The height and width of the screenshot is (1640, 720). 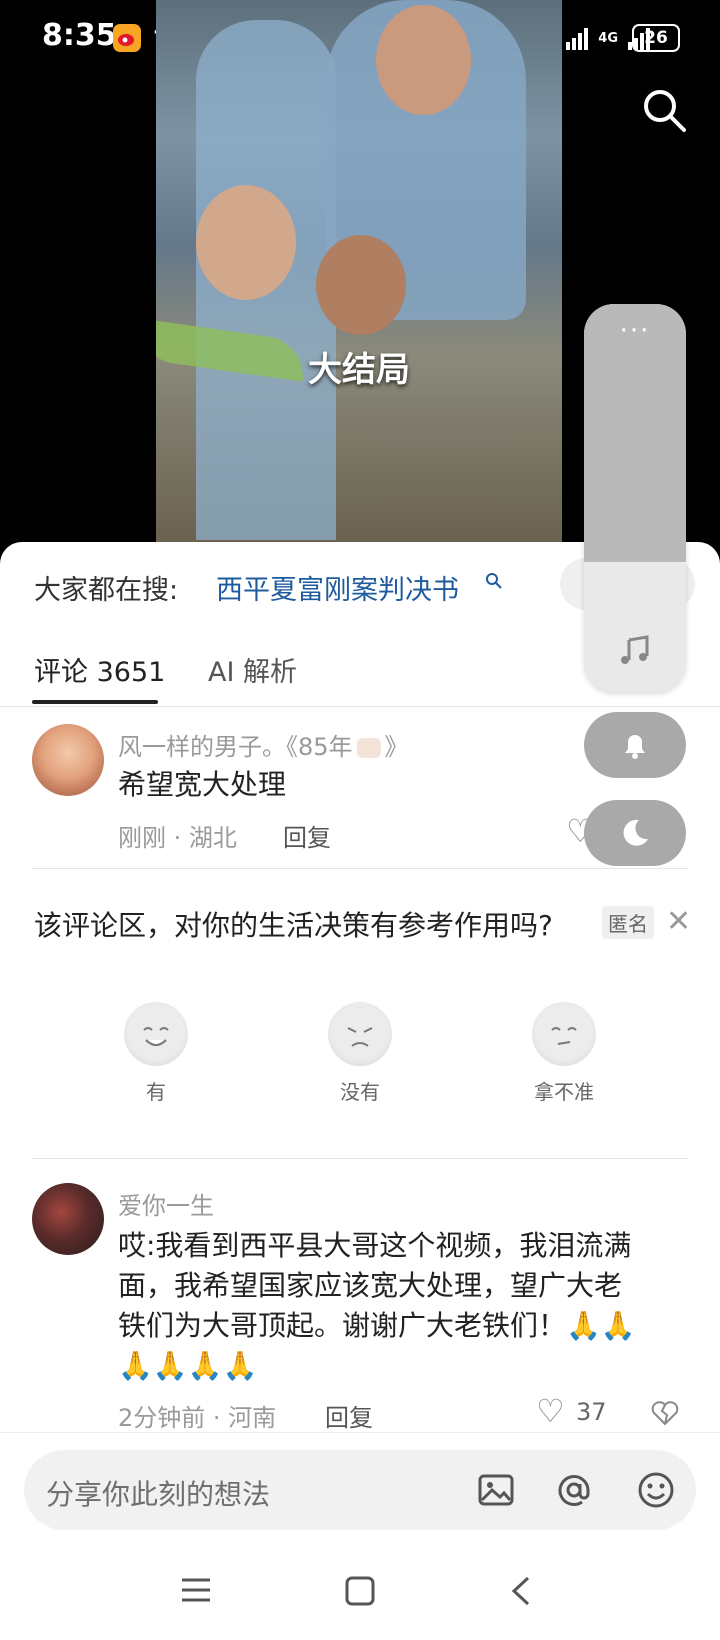 What do you see at coordinates (520, 1593) in the screenshot?
I see `back-icon` at bounding box center [520, 1593].